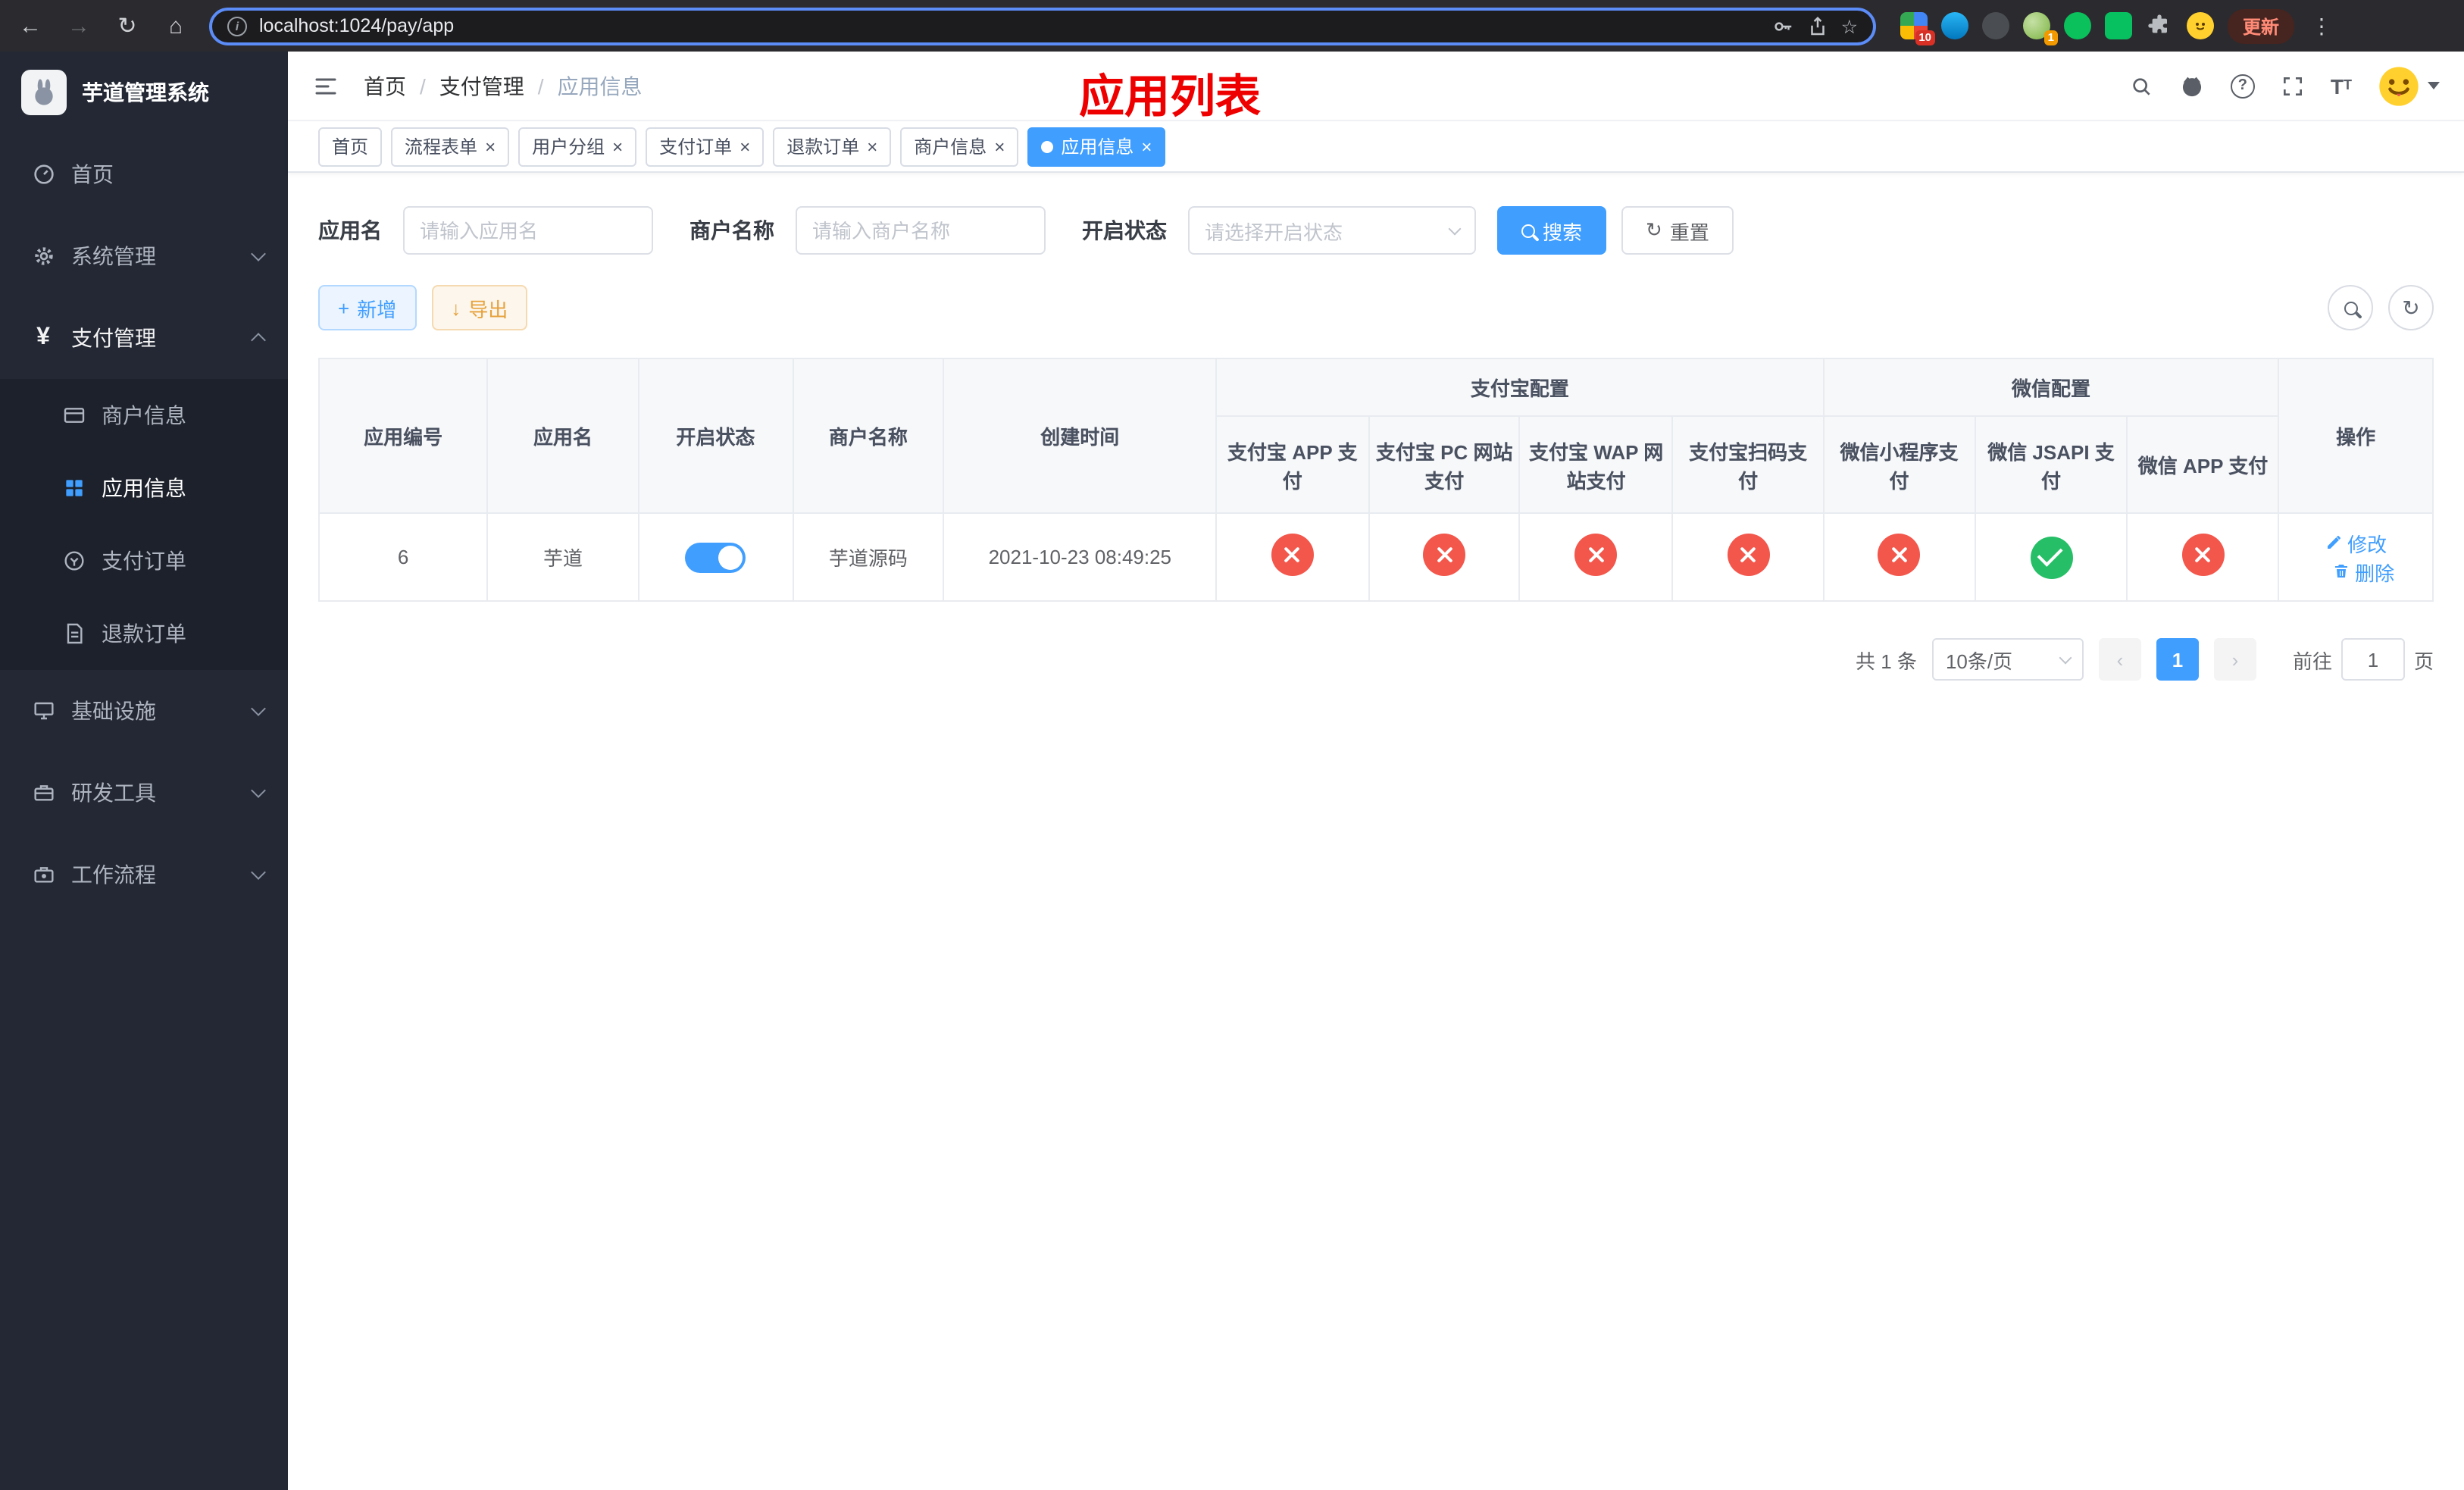 The height and width of the screenshot is (1490, 2464). I want to click on puzzle-extensions-icon, so click(2159, 26).